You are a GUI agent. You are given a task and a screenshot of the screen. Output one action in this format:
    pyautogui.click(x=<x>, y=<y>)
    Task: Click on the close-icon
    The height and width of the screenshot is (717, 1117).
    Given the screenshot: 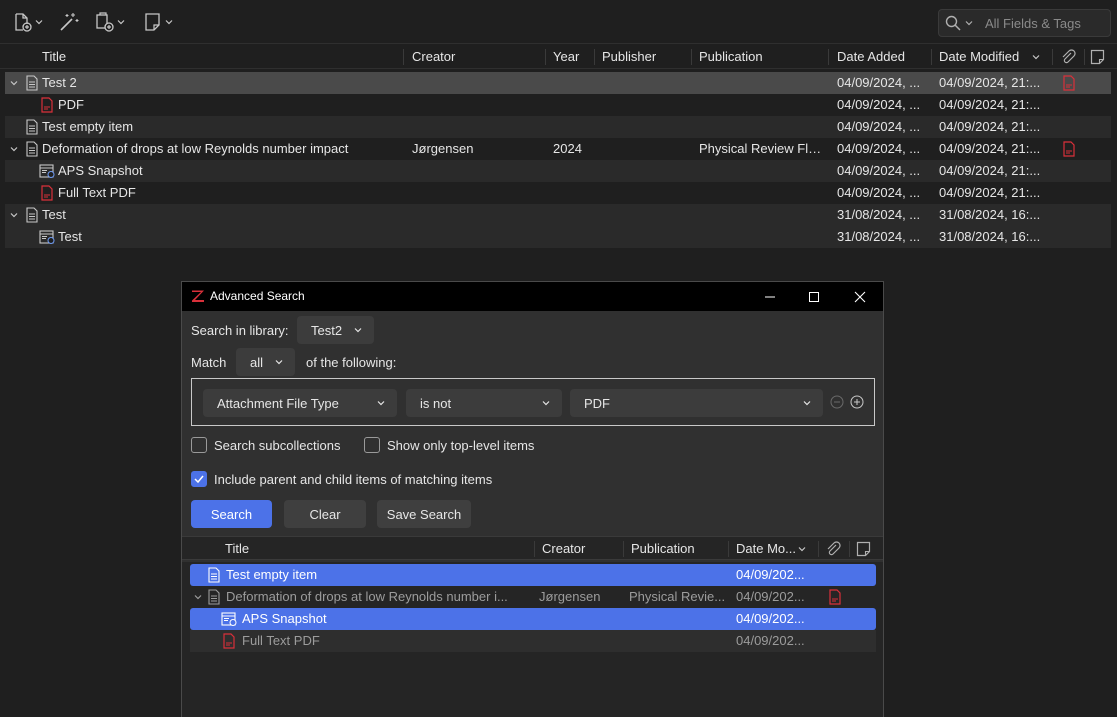 What is the action you would take?
    pyautogui.click(x=860, y=296)
    